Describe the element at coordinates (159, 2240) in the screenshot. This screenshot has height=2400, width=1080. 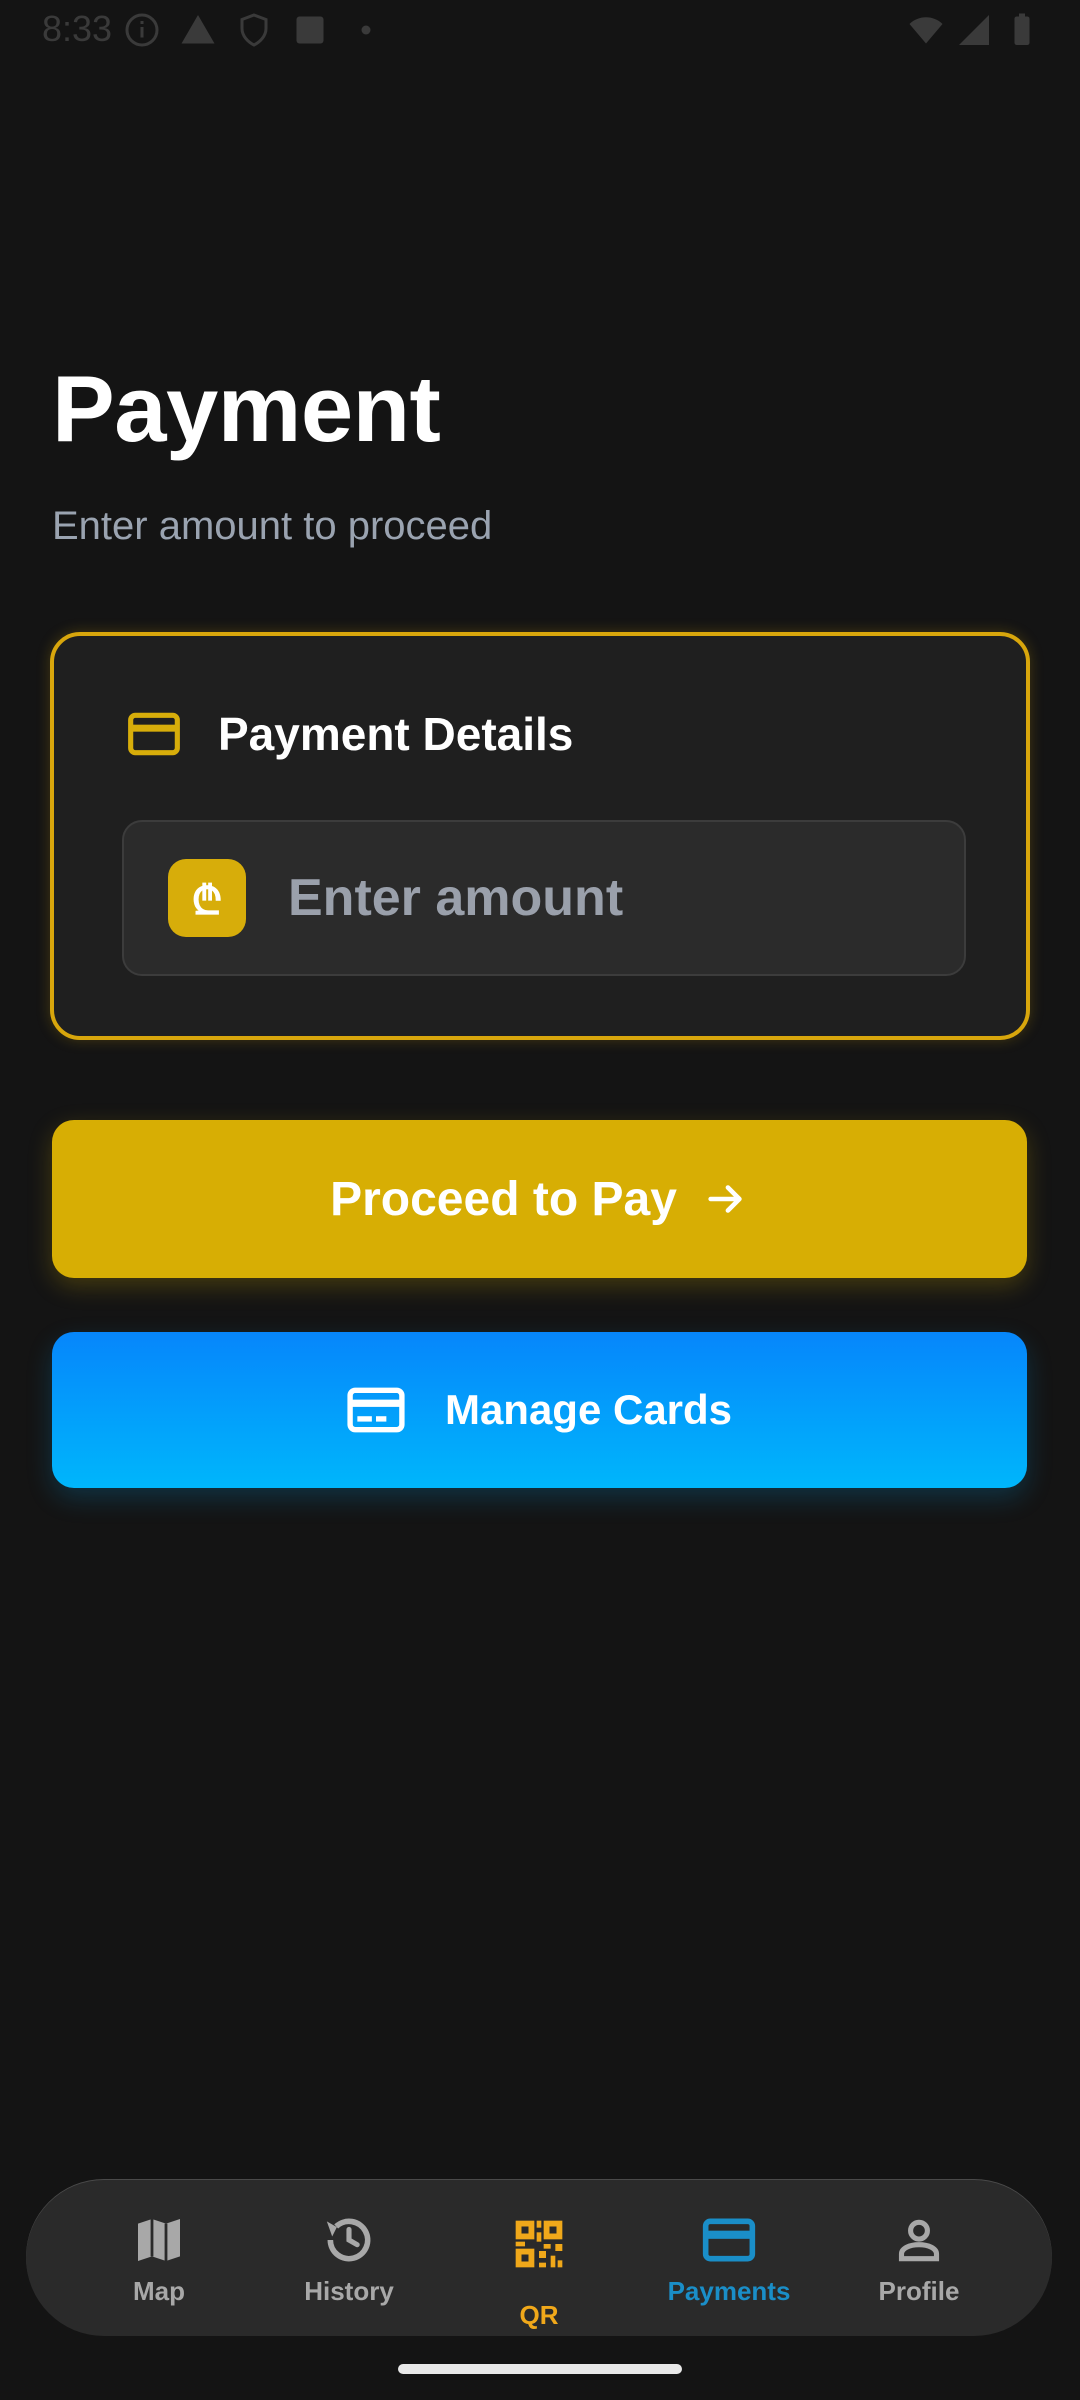
I see `map-icon` at that location.